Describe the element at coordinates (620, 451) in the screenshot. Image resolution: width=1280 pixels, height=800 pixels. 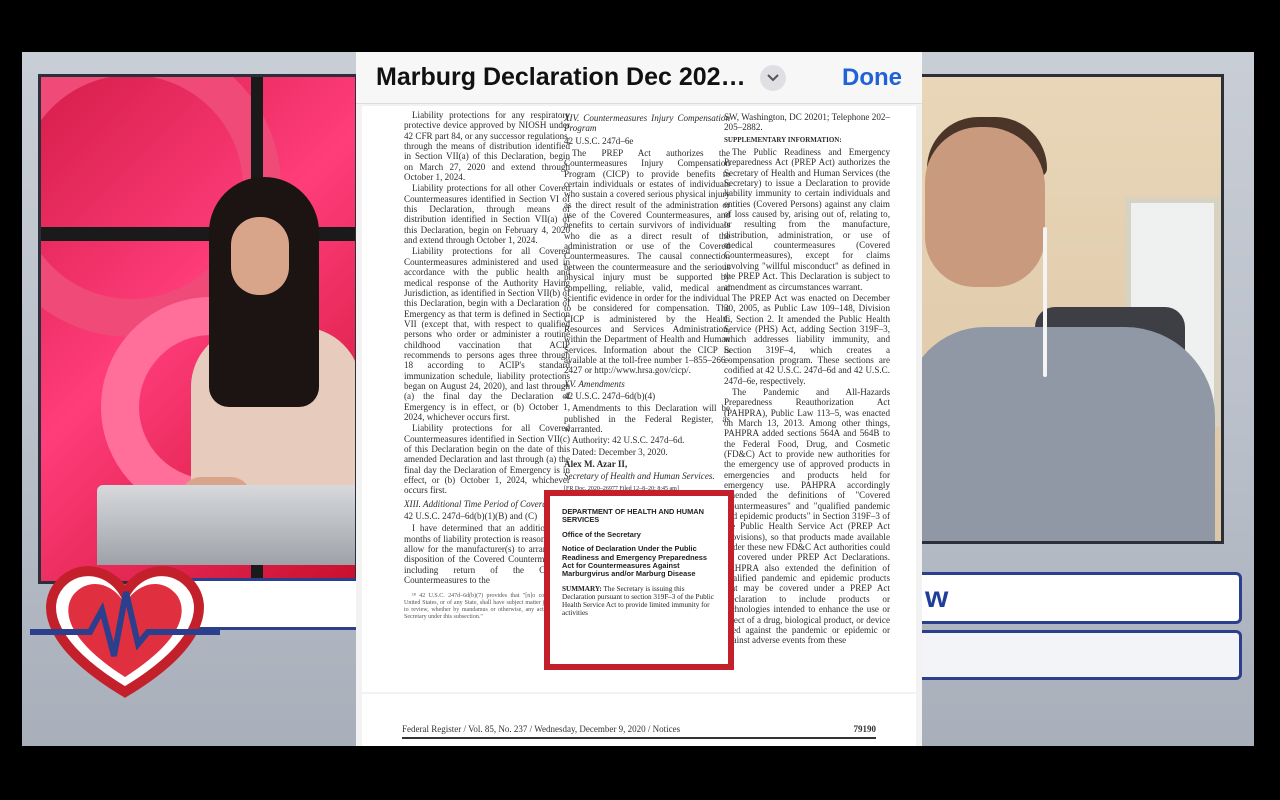
I see `dated-line: Dated: December 3, 2020.` at that location.